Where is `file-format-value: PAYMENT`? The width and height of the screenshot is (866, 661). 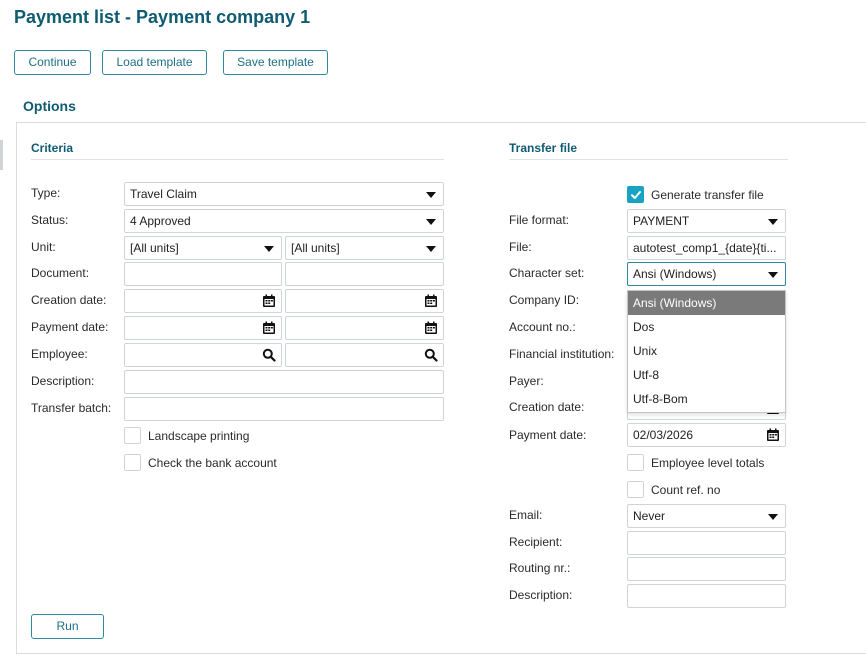 file-format-value: PAYMENT is located at coordinates (661, 221).